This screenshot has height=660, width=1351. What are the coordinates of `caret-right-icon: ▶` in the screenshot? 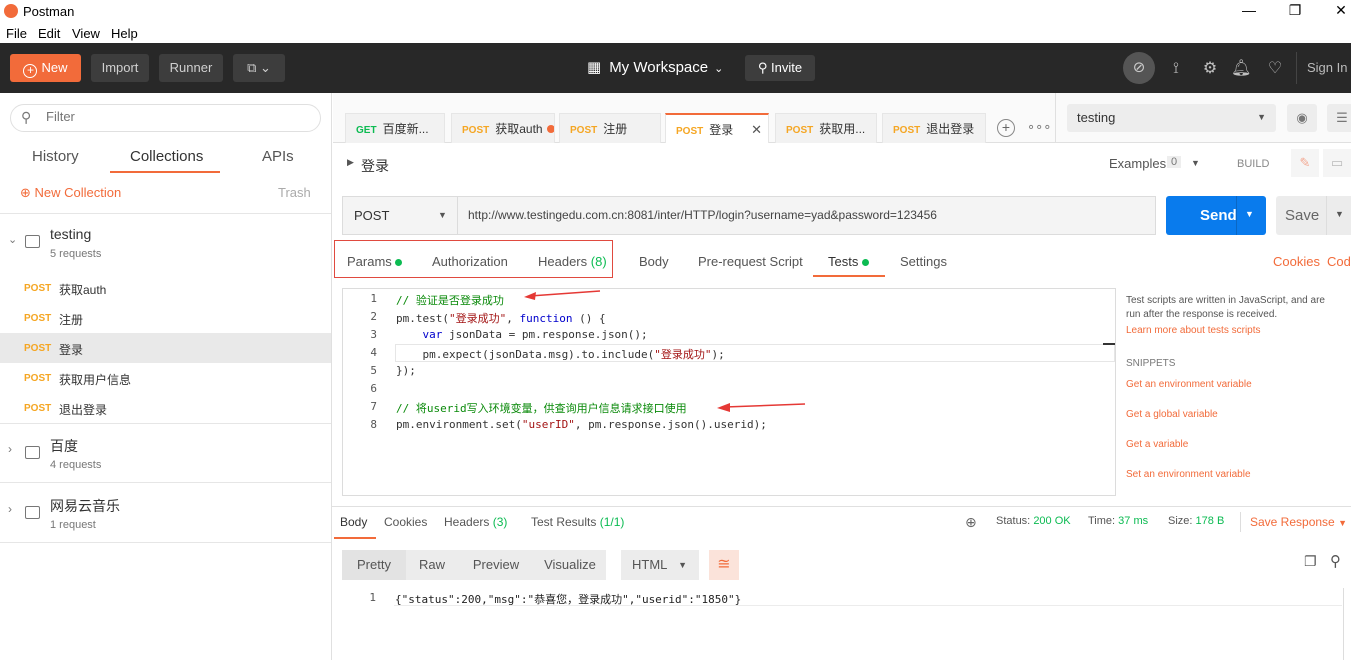 It's located at (350, 162).